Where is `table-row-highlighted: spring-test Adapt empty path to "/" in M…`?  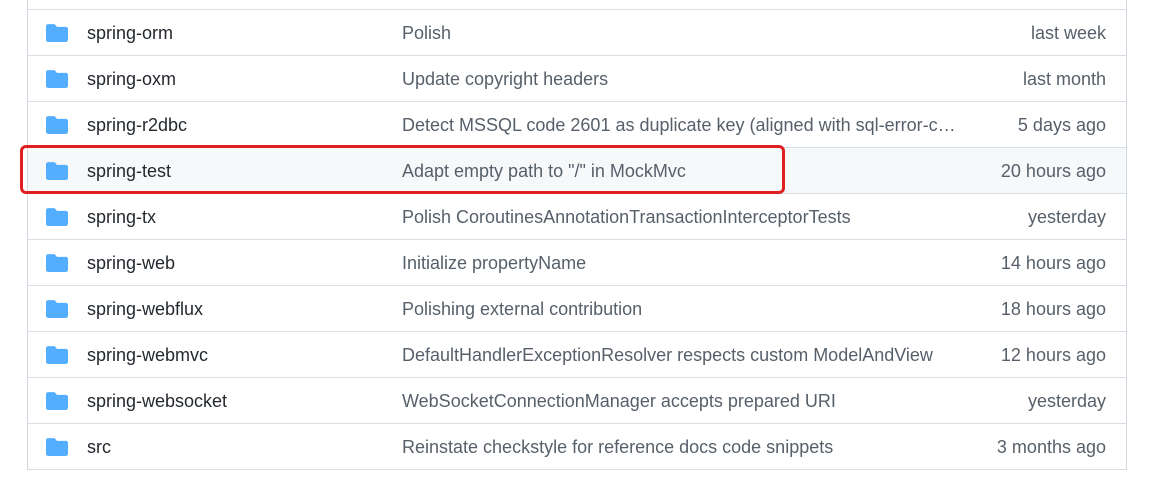
table-row-highlighted: spring-test Adapt empty path to "/" in M… is located at coordinates (577, 171).